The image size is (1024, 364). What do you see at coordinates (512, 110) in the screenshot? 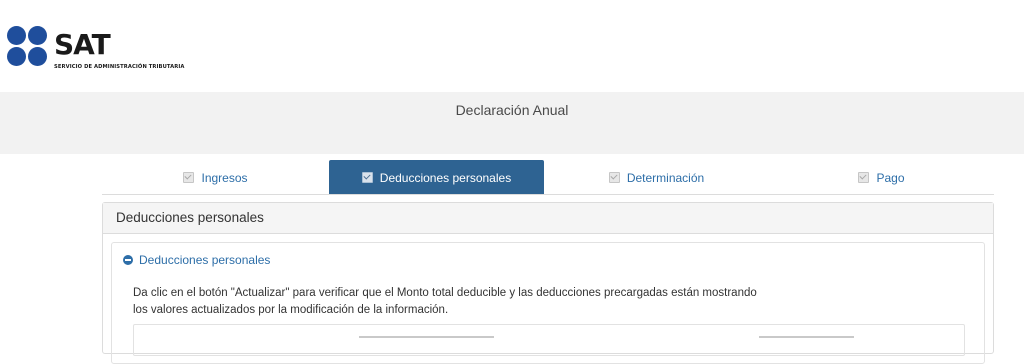
I see `page-title: Declaración Anual` at bounding box center [512, 110].